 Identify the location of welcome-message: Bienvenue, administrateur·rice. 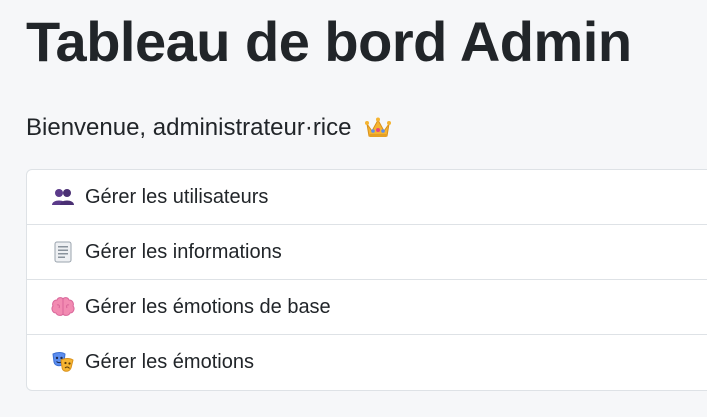
(209, 128).